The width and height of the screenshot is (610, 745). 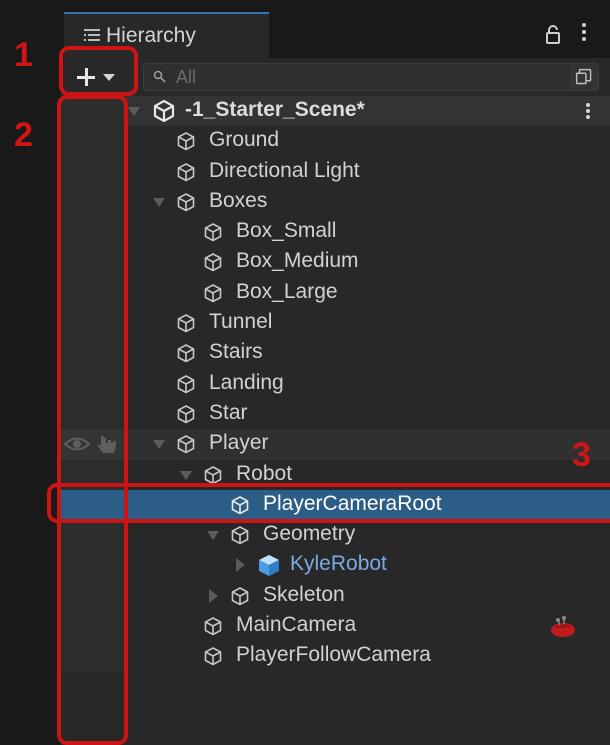 What do you see at coordinates (244, 140) in the screenshot?
I see `tree-item-label: Ground` at bounding box center [244, 140].